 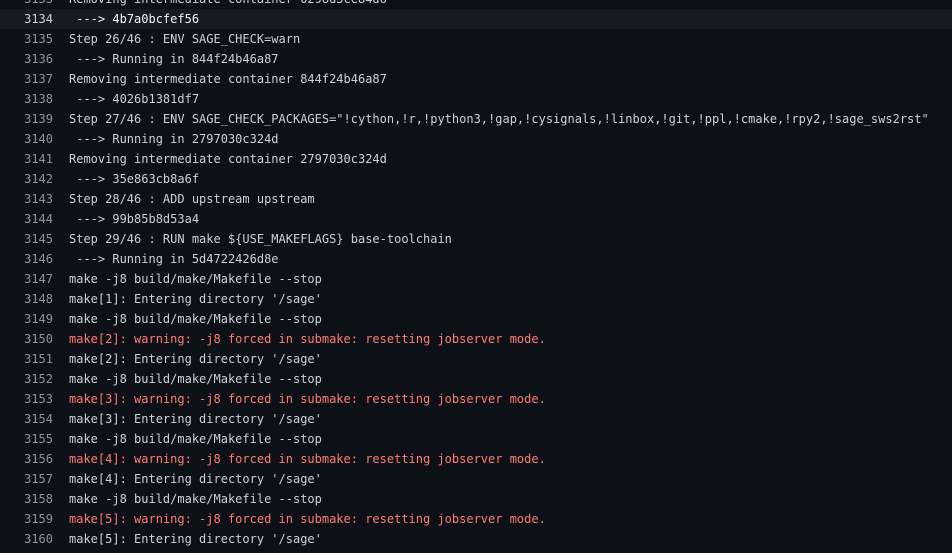 What do you see at coordinates (34, 379) in the screenshot?
I see `line-number-link: 3152` at bounding box center [34, 379].